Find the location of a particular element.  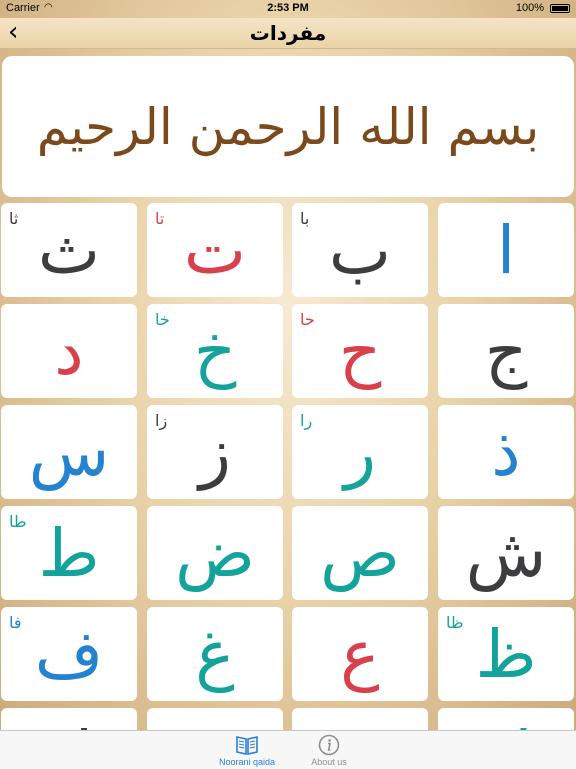

battery-icon is located at coordinates (560, 8).